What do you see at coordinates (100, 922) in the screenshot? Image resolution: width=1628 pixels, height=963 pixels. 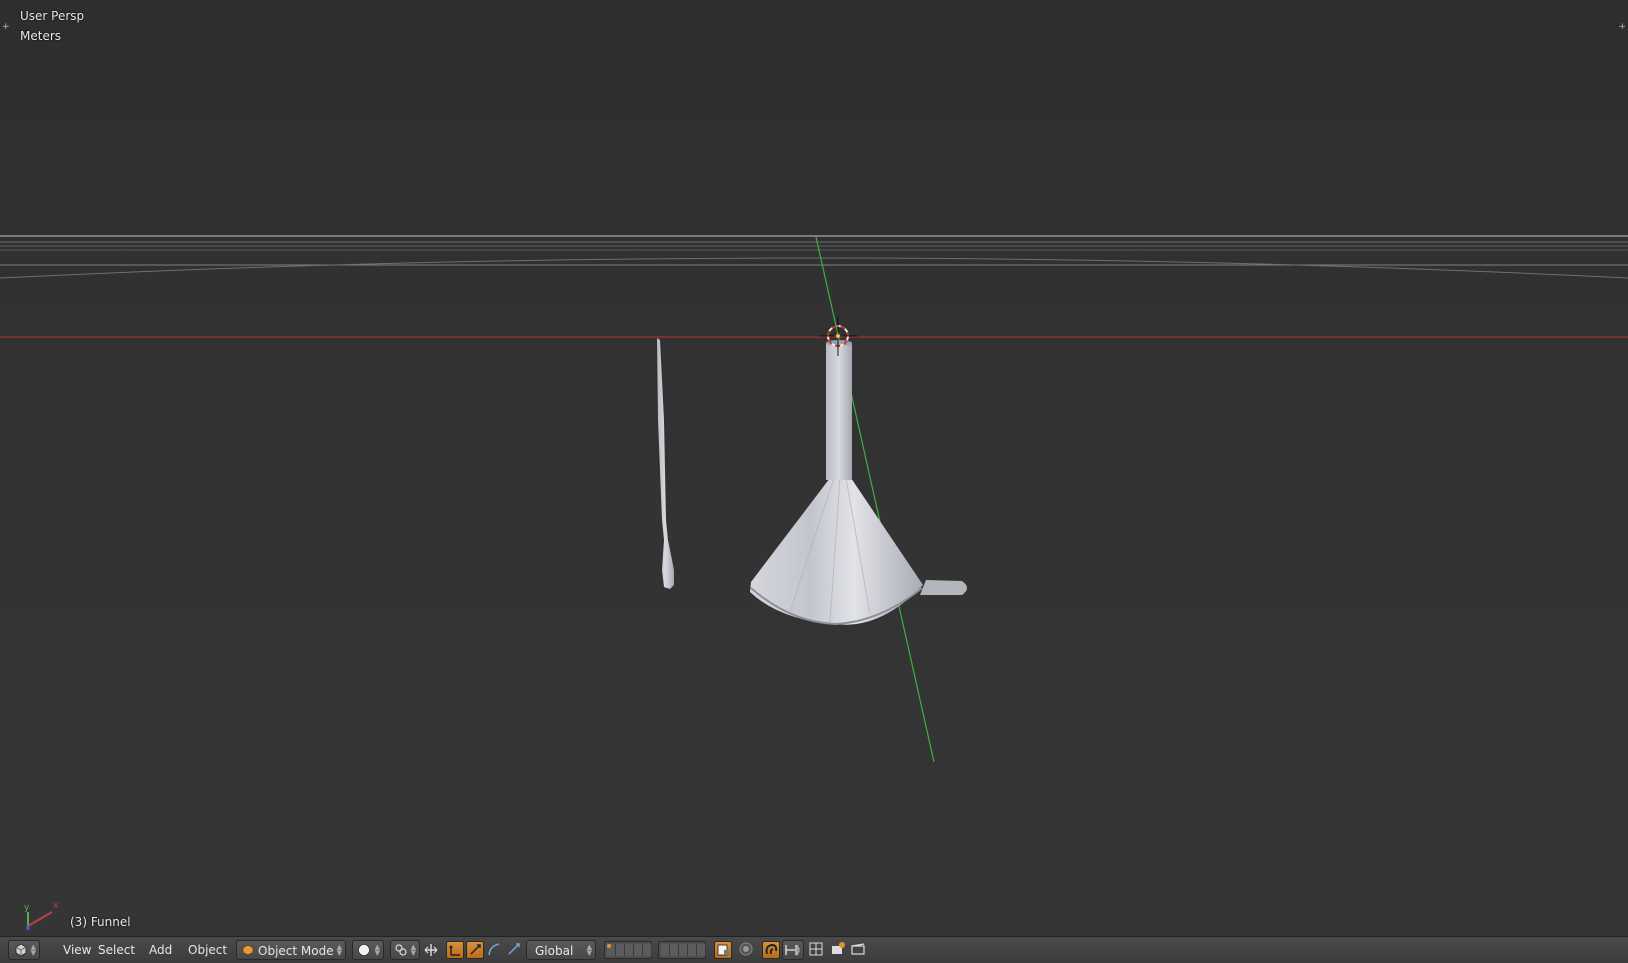 I see `active-object-label: (3) Funnel` at bounding box center [100, 922].